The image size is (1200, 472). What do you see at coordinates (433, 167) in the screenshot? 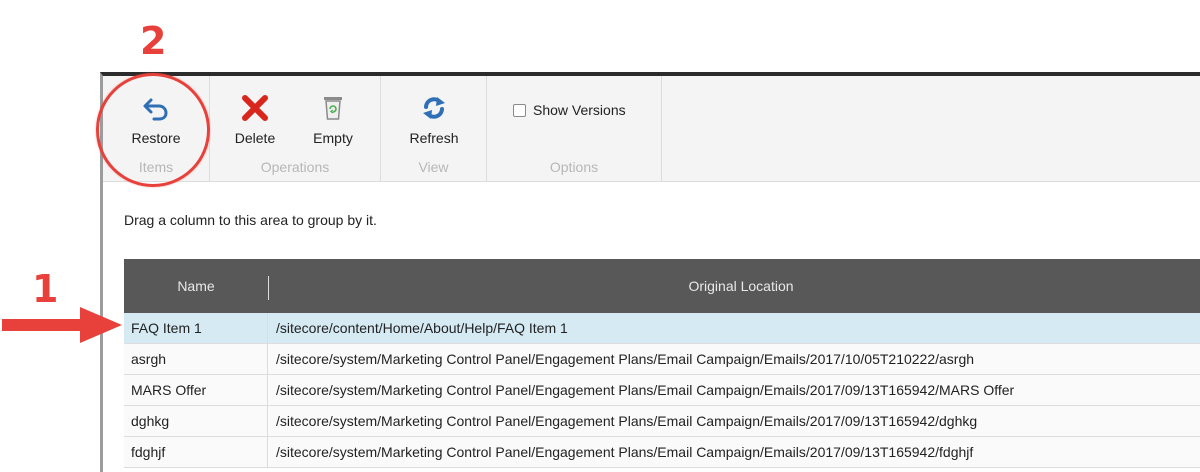
I see `group-label-view: View` at bounding box center [433, 167].